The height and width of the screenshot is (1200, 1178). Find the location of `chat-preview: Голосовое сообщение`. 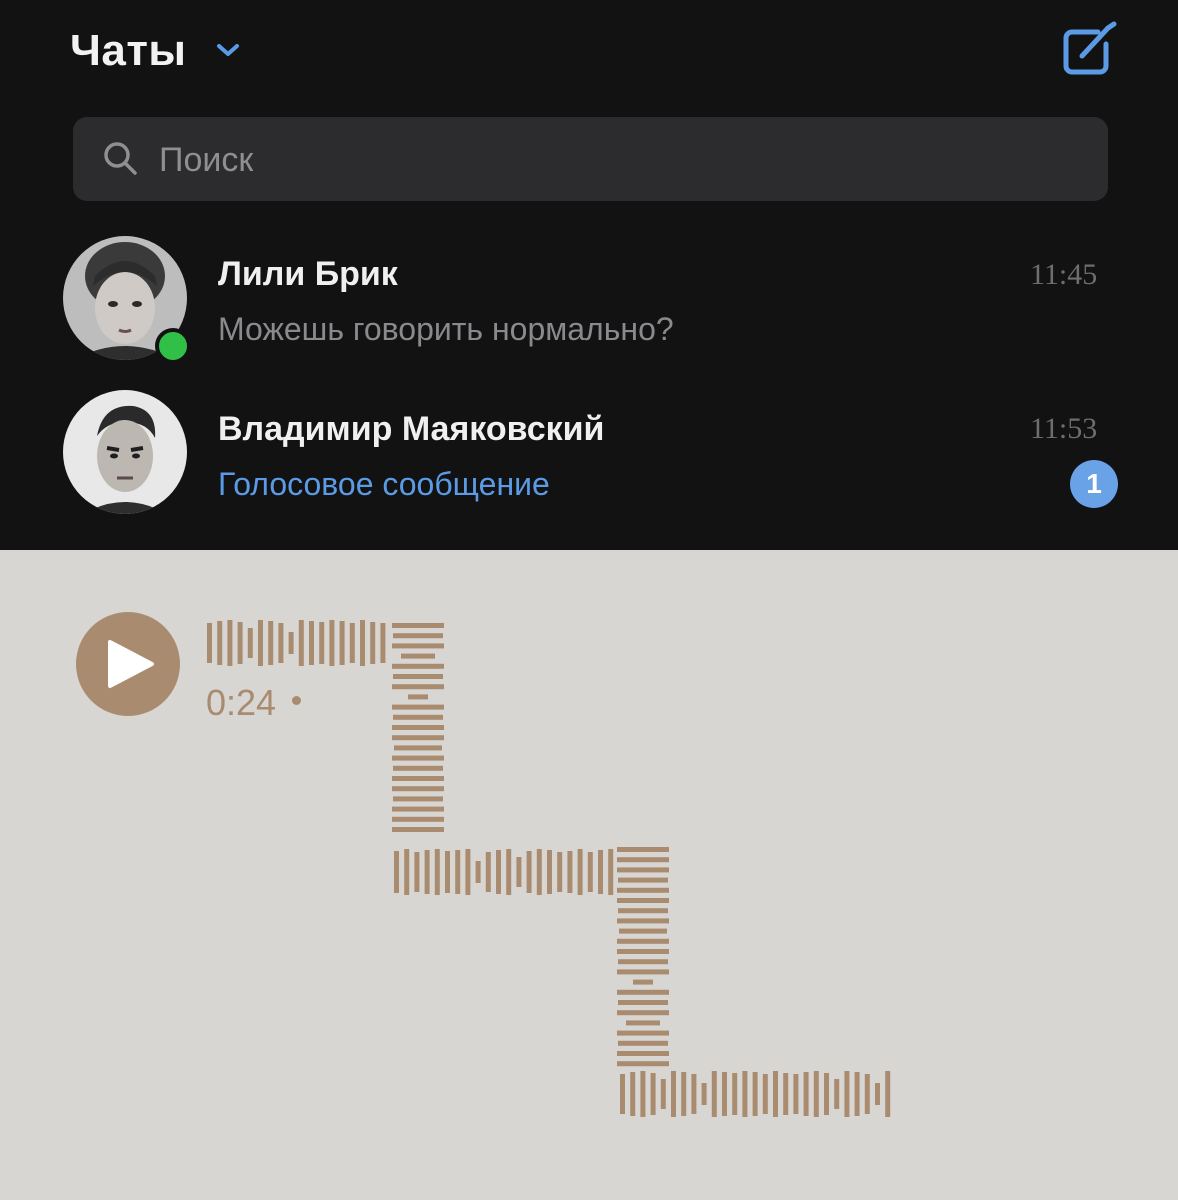

chat-preview: Голосовое сообщение is located at coordinates (384, 484).